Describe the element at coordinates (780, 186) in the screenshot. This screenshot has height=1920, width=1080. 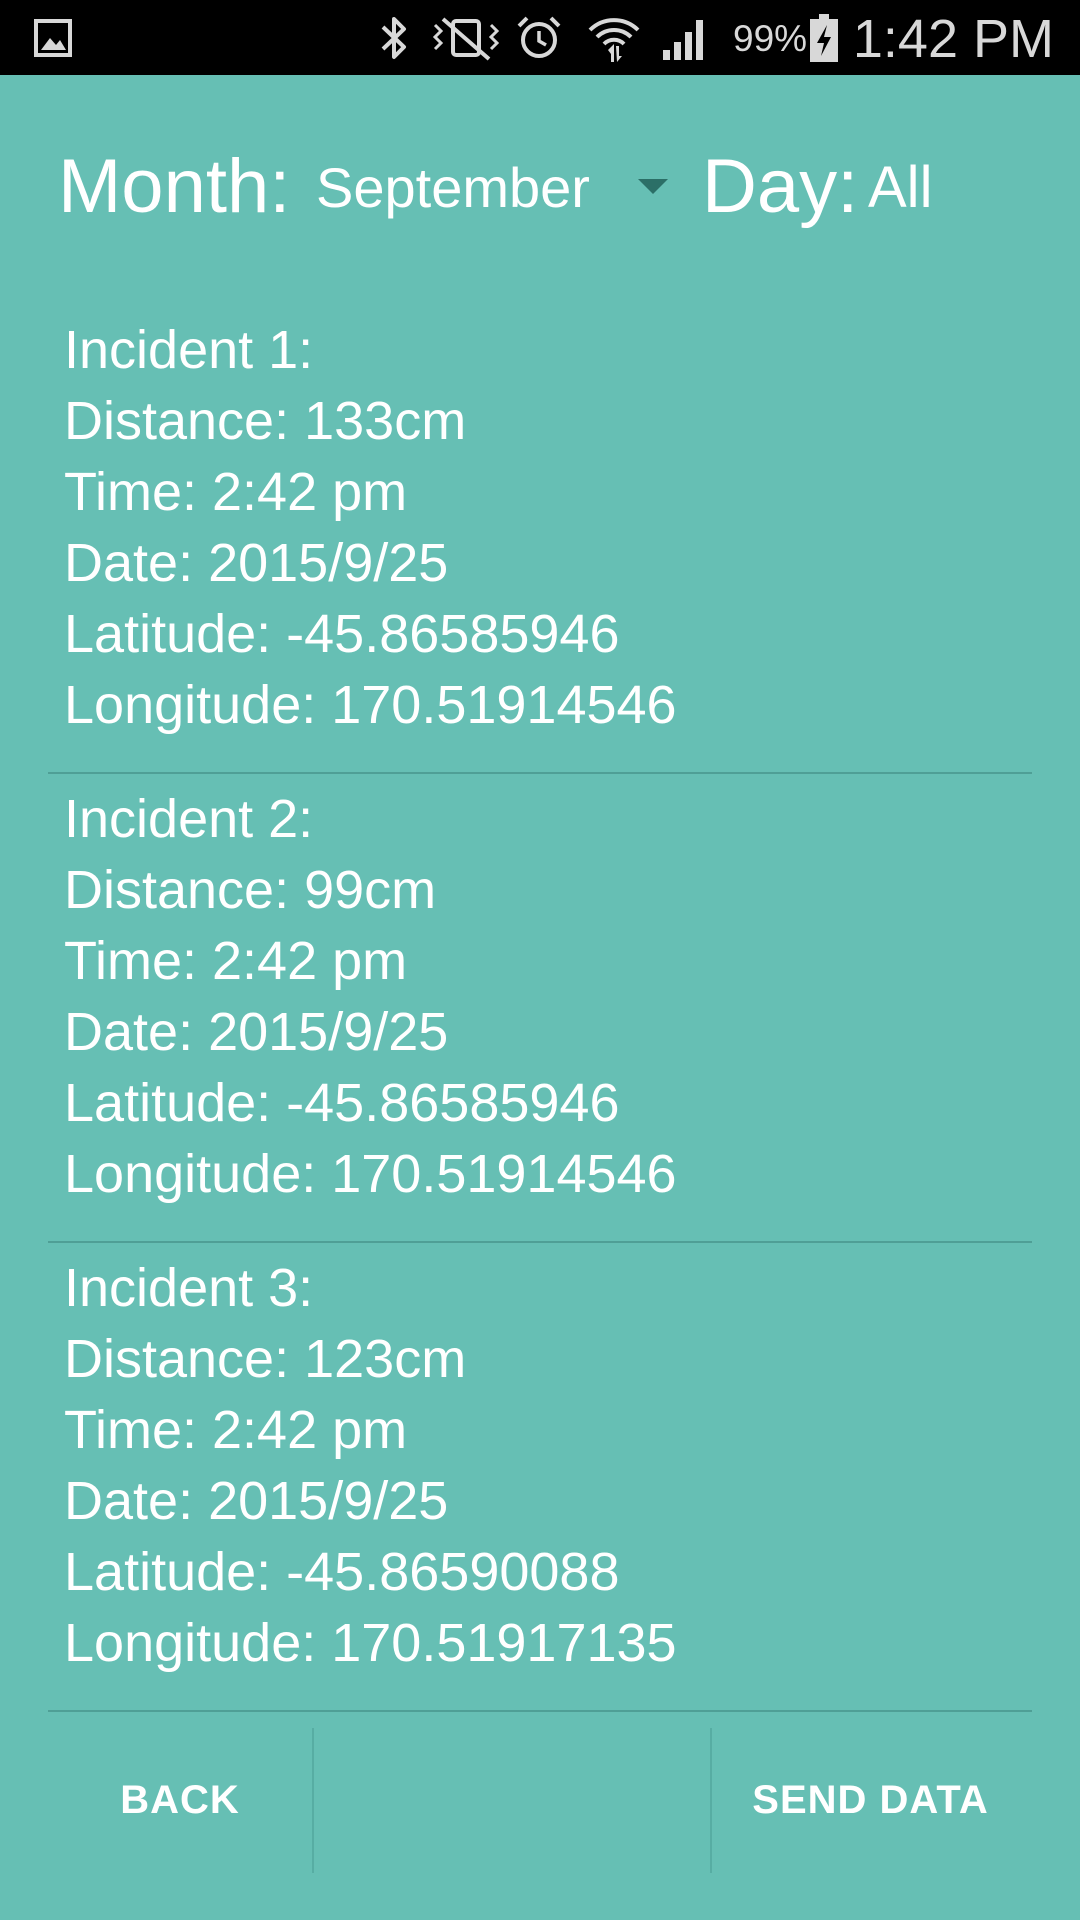
I see `day-label: Day:` at that location.